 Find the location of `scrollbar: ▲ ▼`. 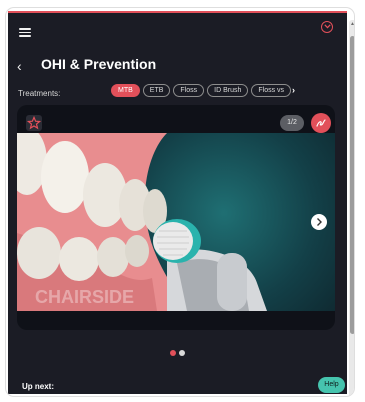

scrollbar: ▲ ▼ is located at coordinates (351, 208).